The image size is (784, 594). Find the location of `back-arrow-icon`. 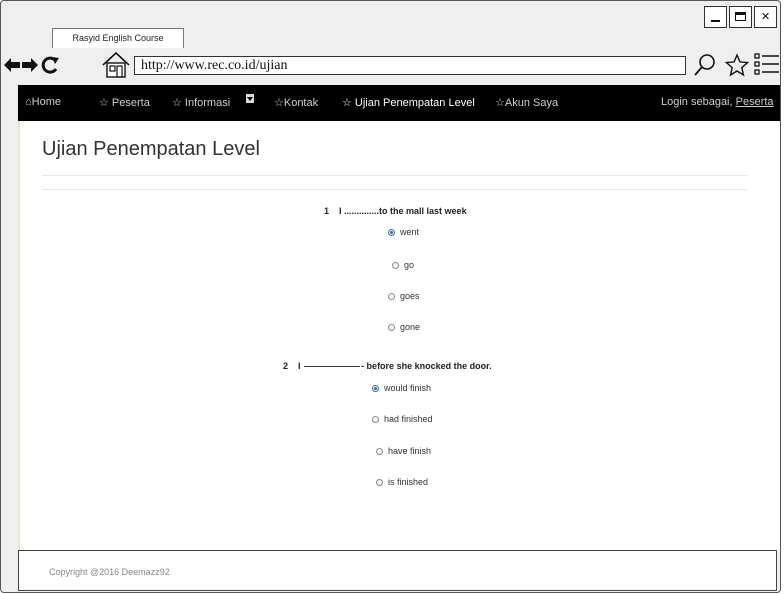

back-arrow-icon is located at coordinates (12, 65).